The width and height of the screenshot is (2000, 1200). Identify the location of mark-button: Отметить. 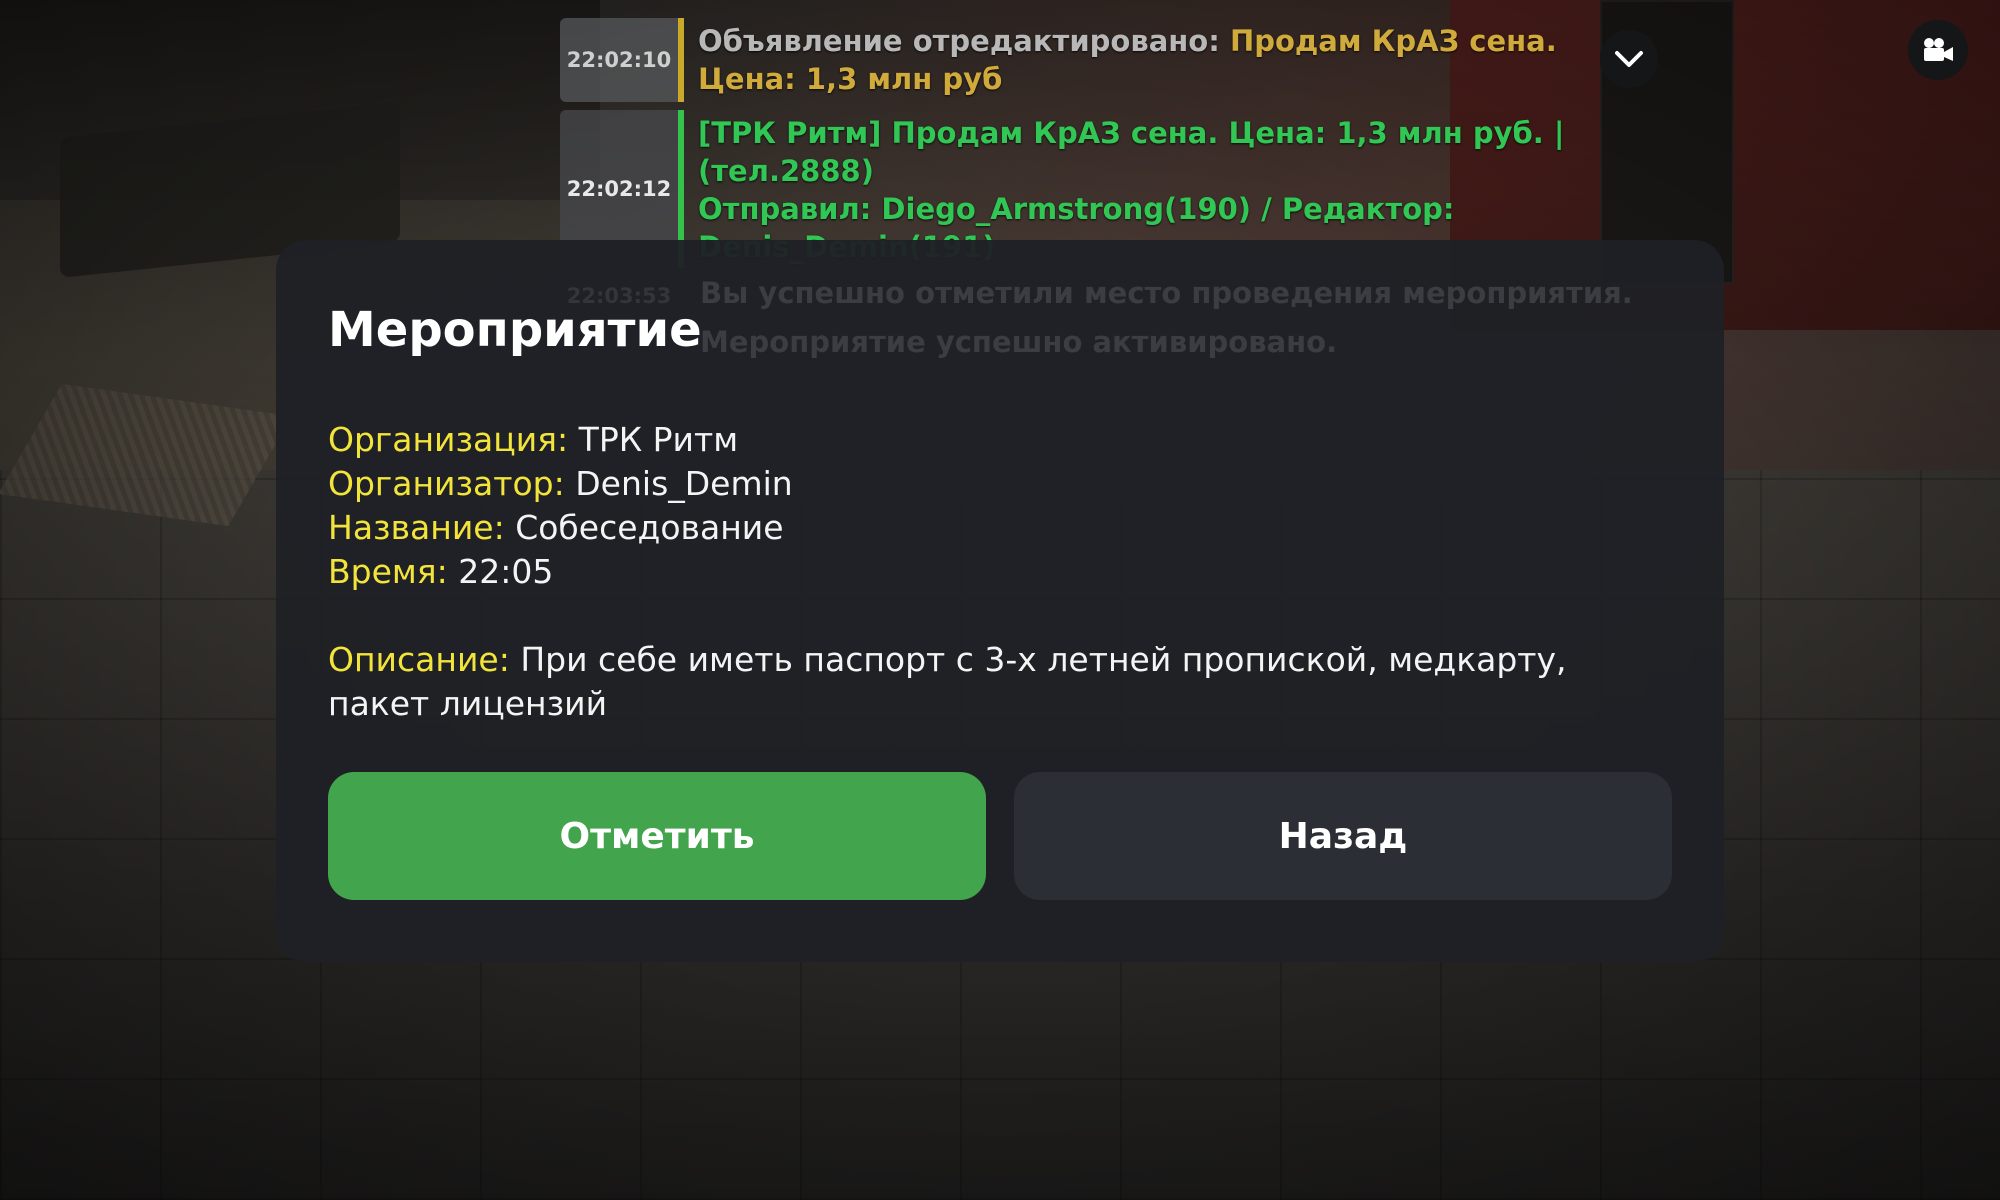
(657, 836).